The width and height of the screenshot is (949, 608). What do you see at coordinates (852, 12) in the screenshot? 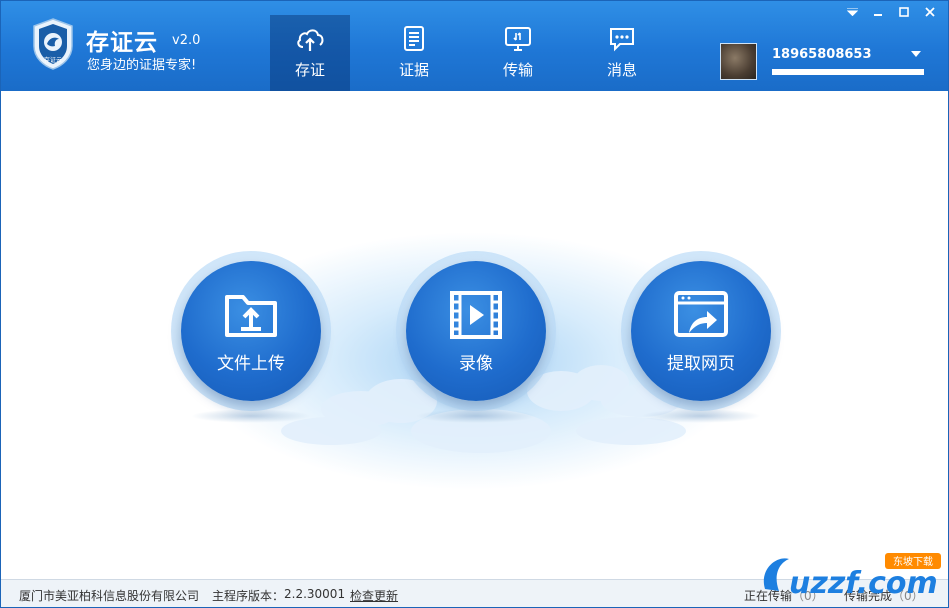
I see `dropdown-icon` at bounding box center [852, 12].